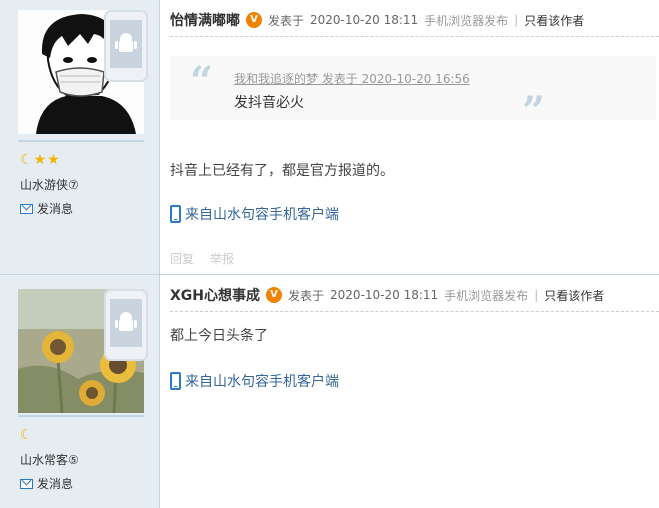  Describe the element at coordinates (205, 20) in the screenshot. I see `author-name: 怡情满嘟嘟` at that location.